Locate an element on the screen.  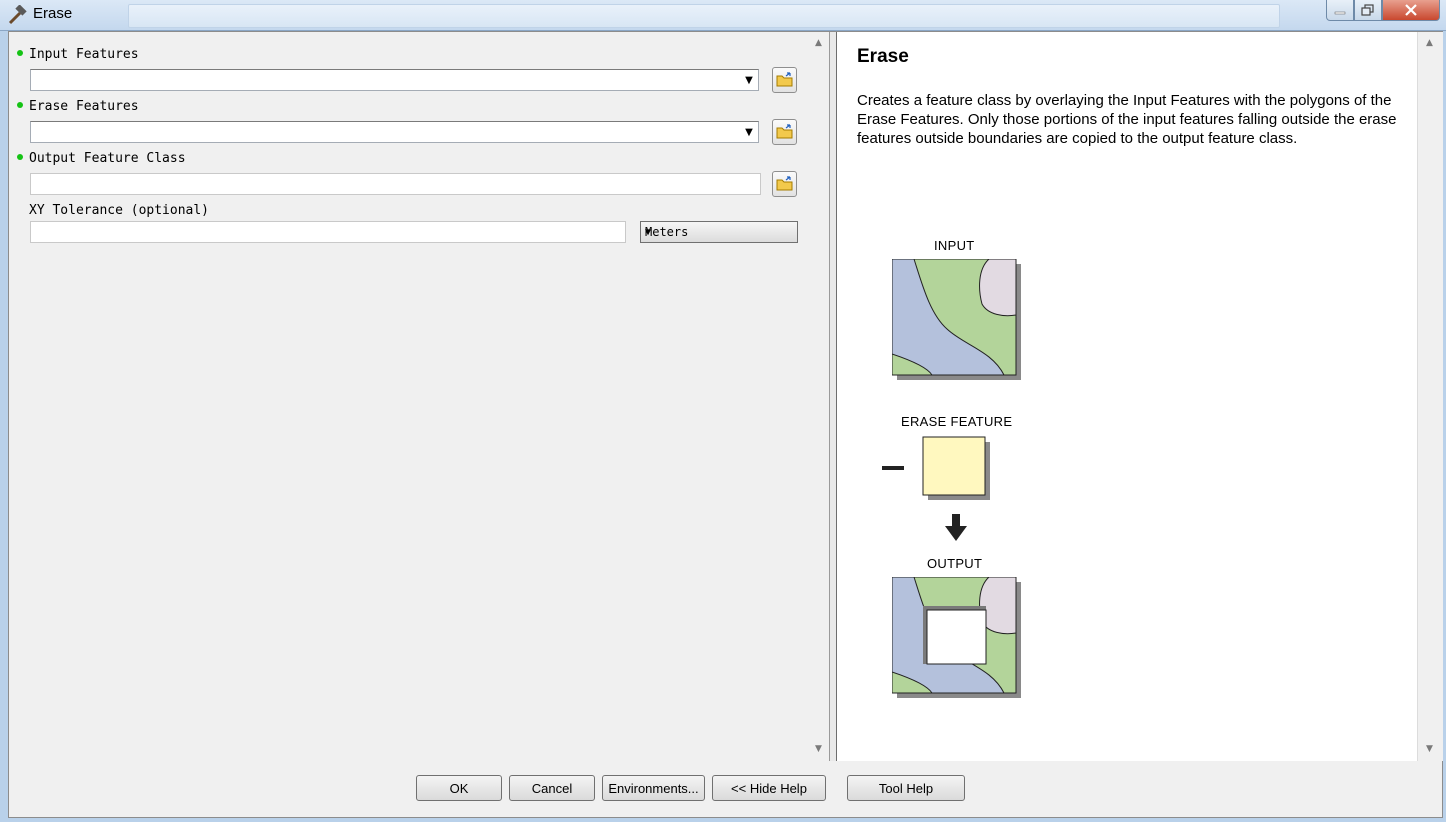
input-features-label: Input Features is located at coordinates (84, 54).